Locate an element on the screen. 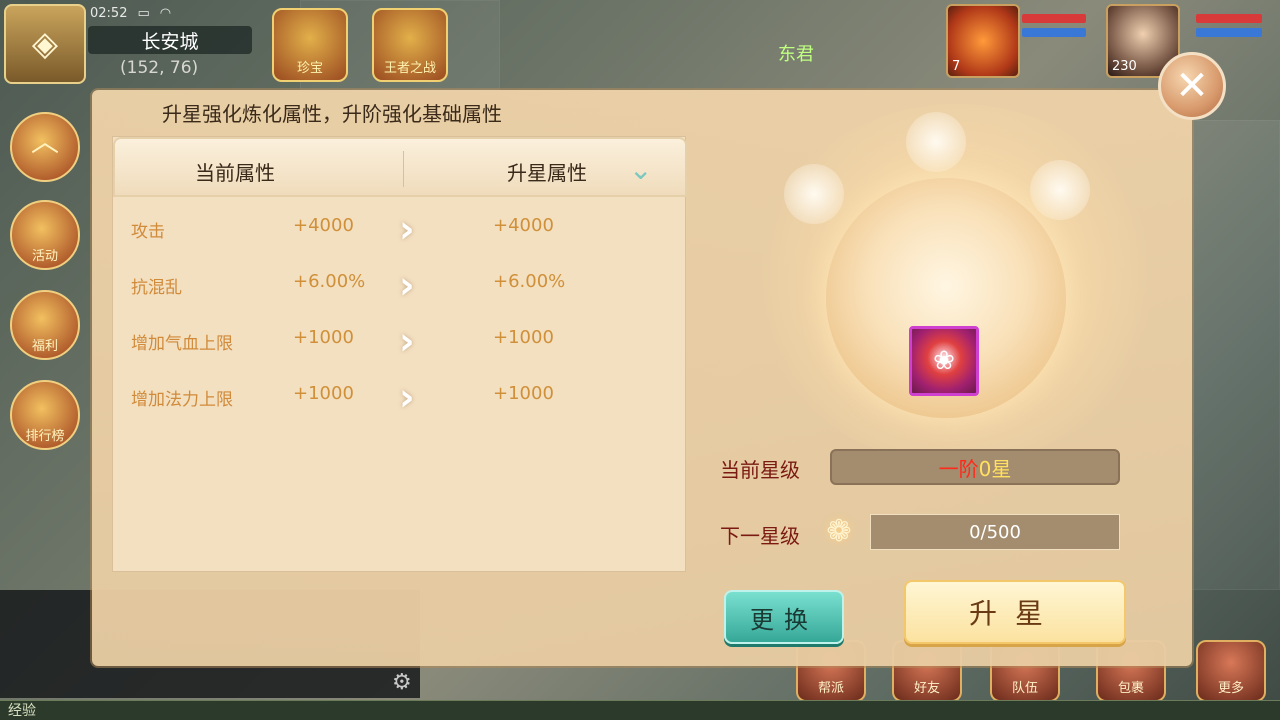 This screenshot has height=720, width=1280. exp-label: 经验 is located at coordinates (22, 711).